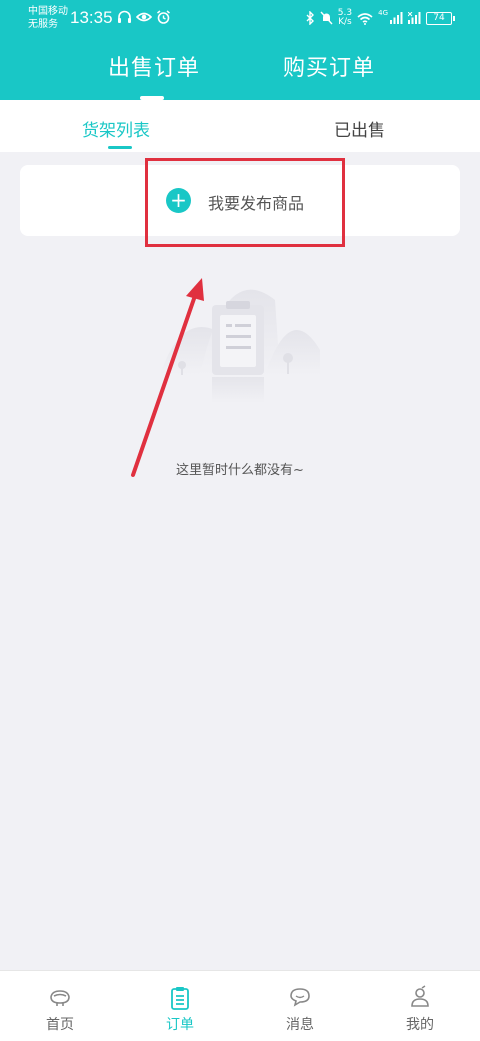  What do you see at coordinates (240, 68) in the screenshot?
I see `main-tabs: 出售订单 购买订单` at bounding box center [240, 68].